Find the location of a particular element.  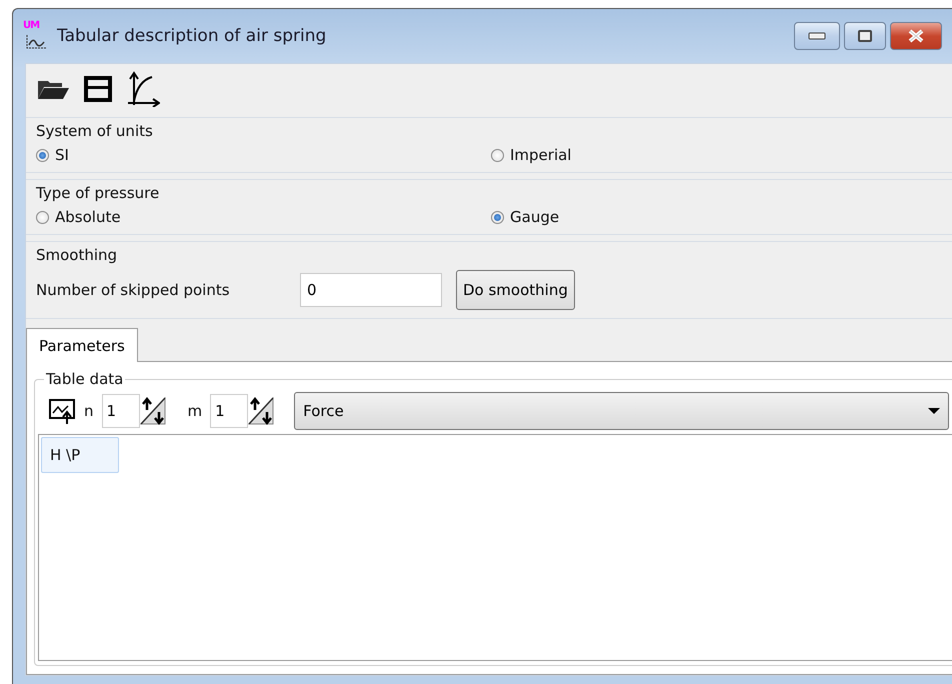

dropdown-arrow-icon is located at coordinates (934, 411).